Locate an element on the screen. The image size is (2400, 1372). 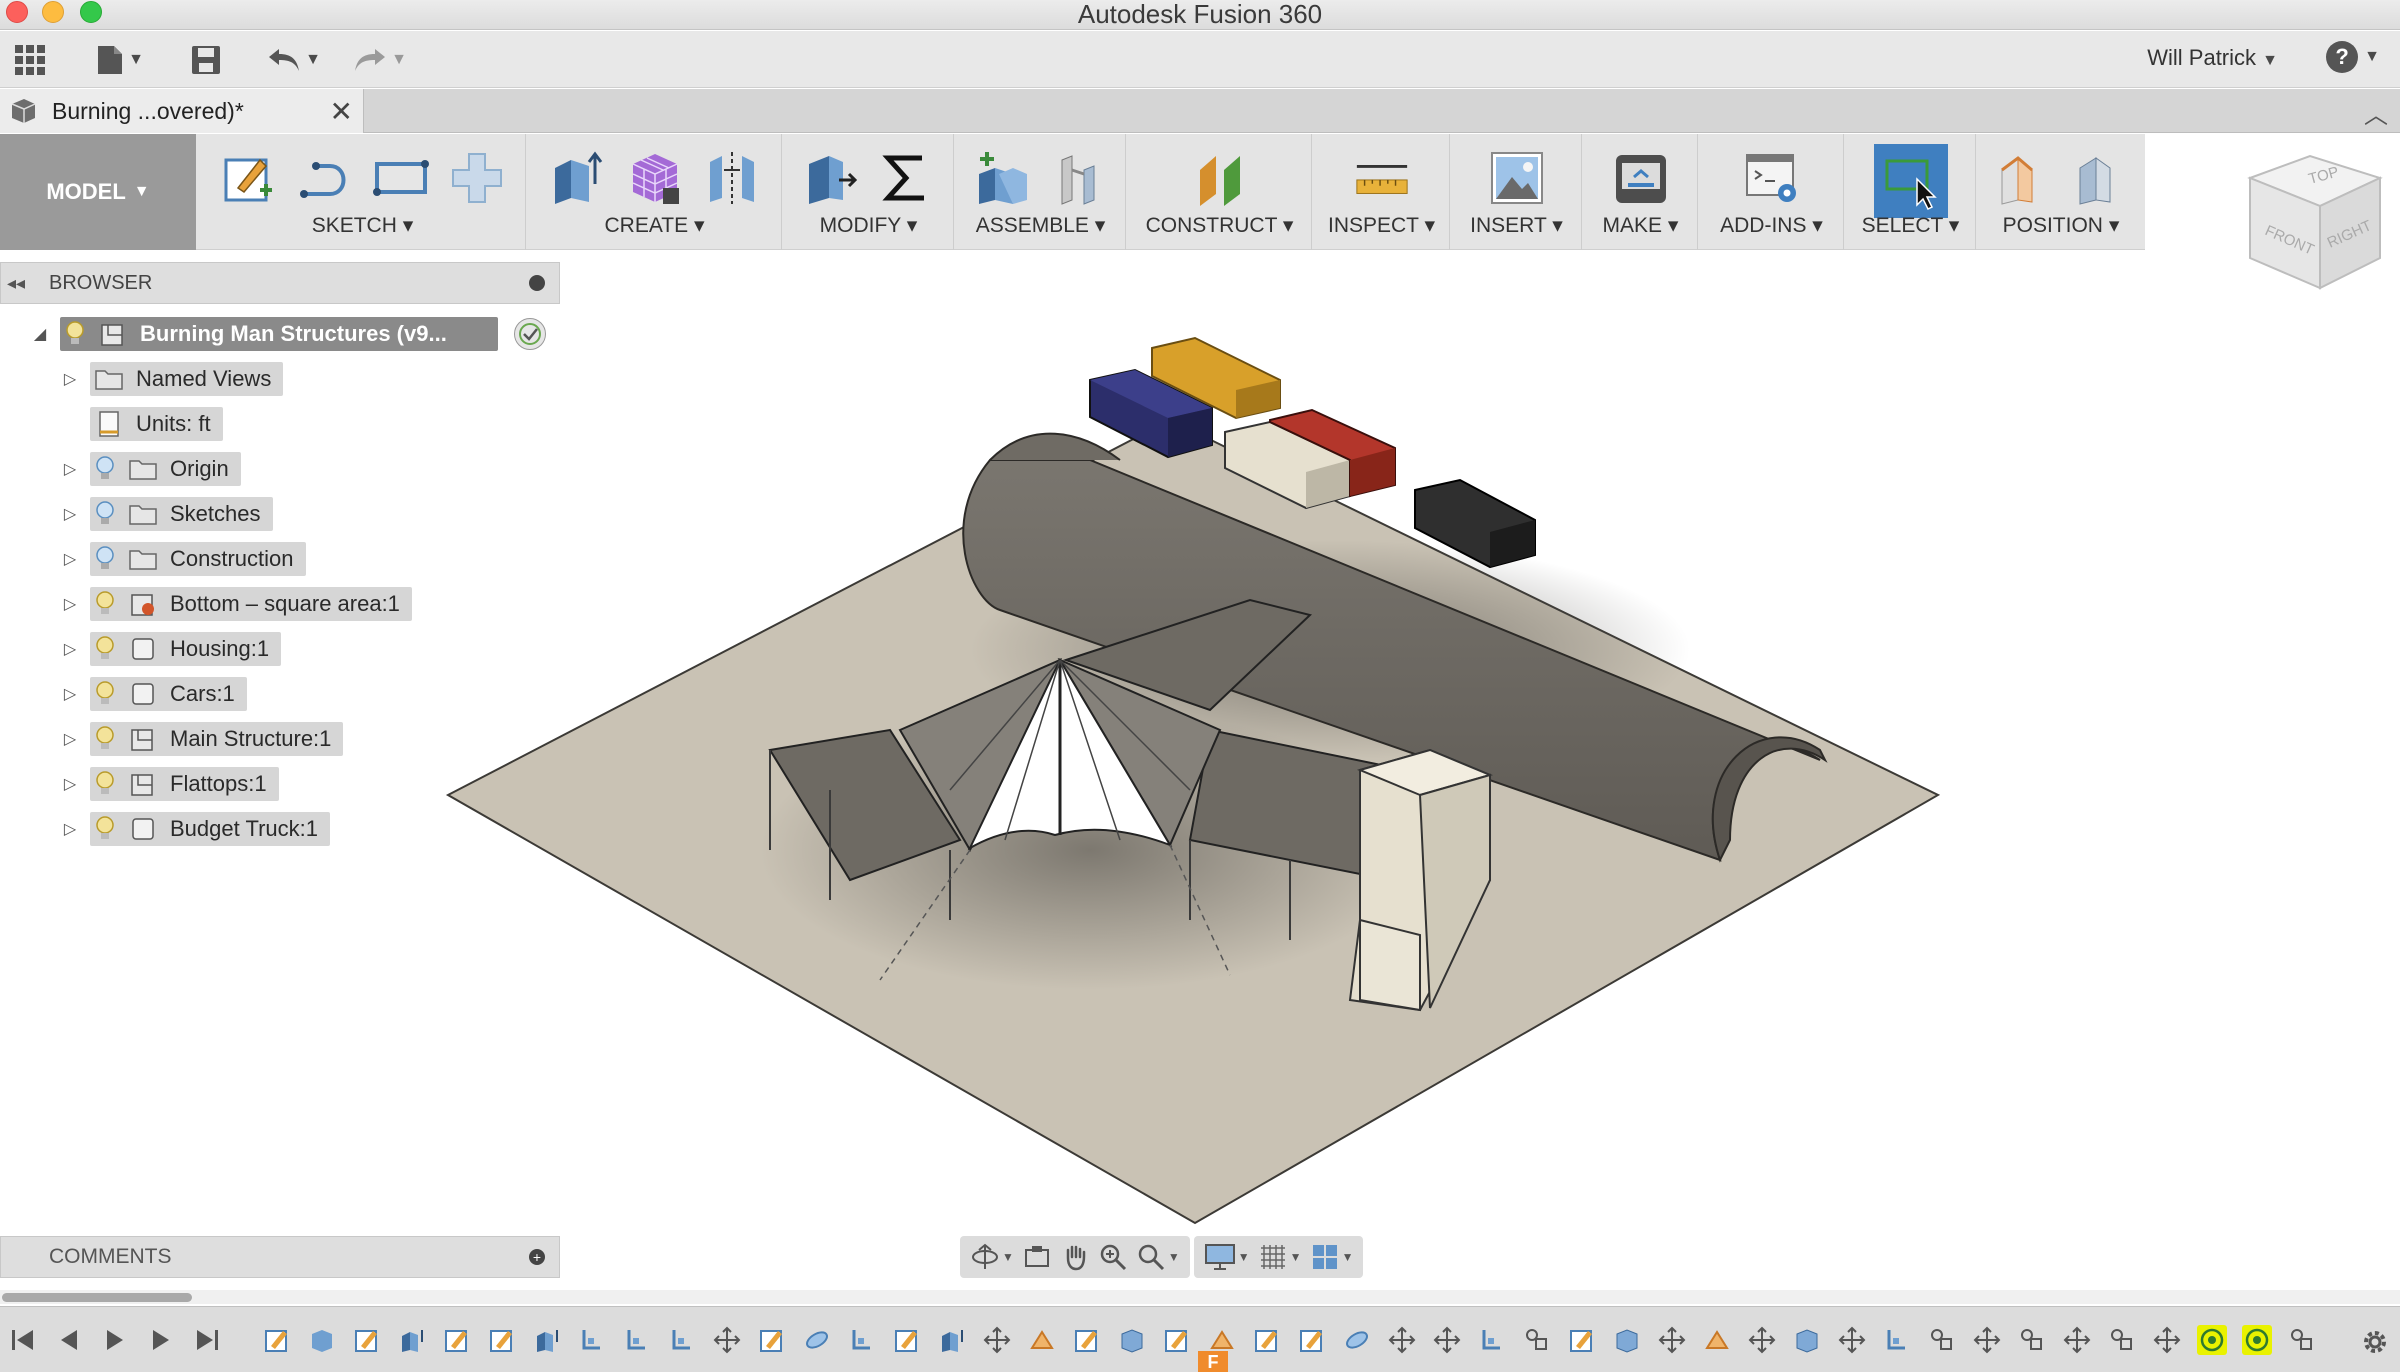
position-menu-label: POSITION ▾ is located at coordinates (2061, 225).